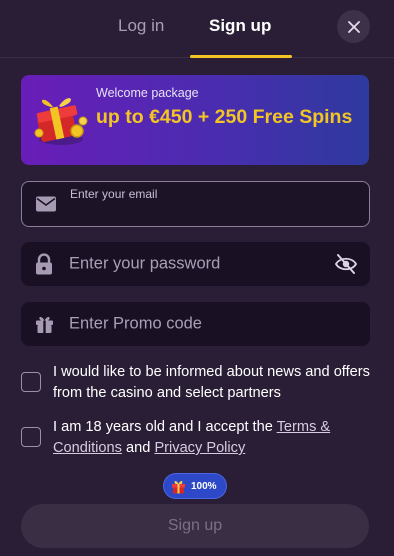 Image resolution: width=394 pixels, height=556 pixels. Describe the element at coordinates (31, 382) in the screenshot. I see `news-consent-checkbox` at that location.